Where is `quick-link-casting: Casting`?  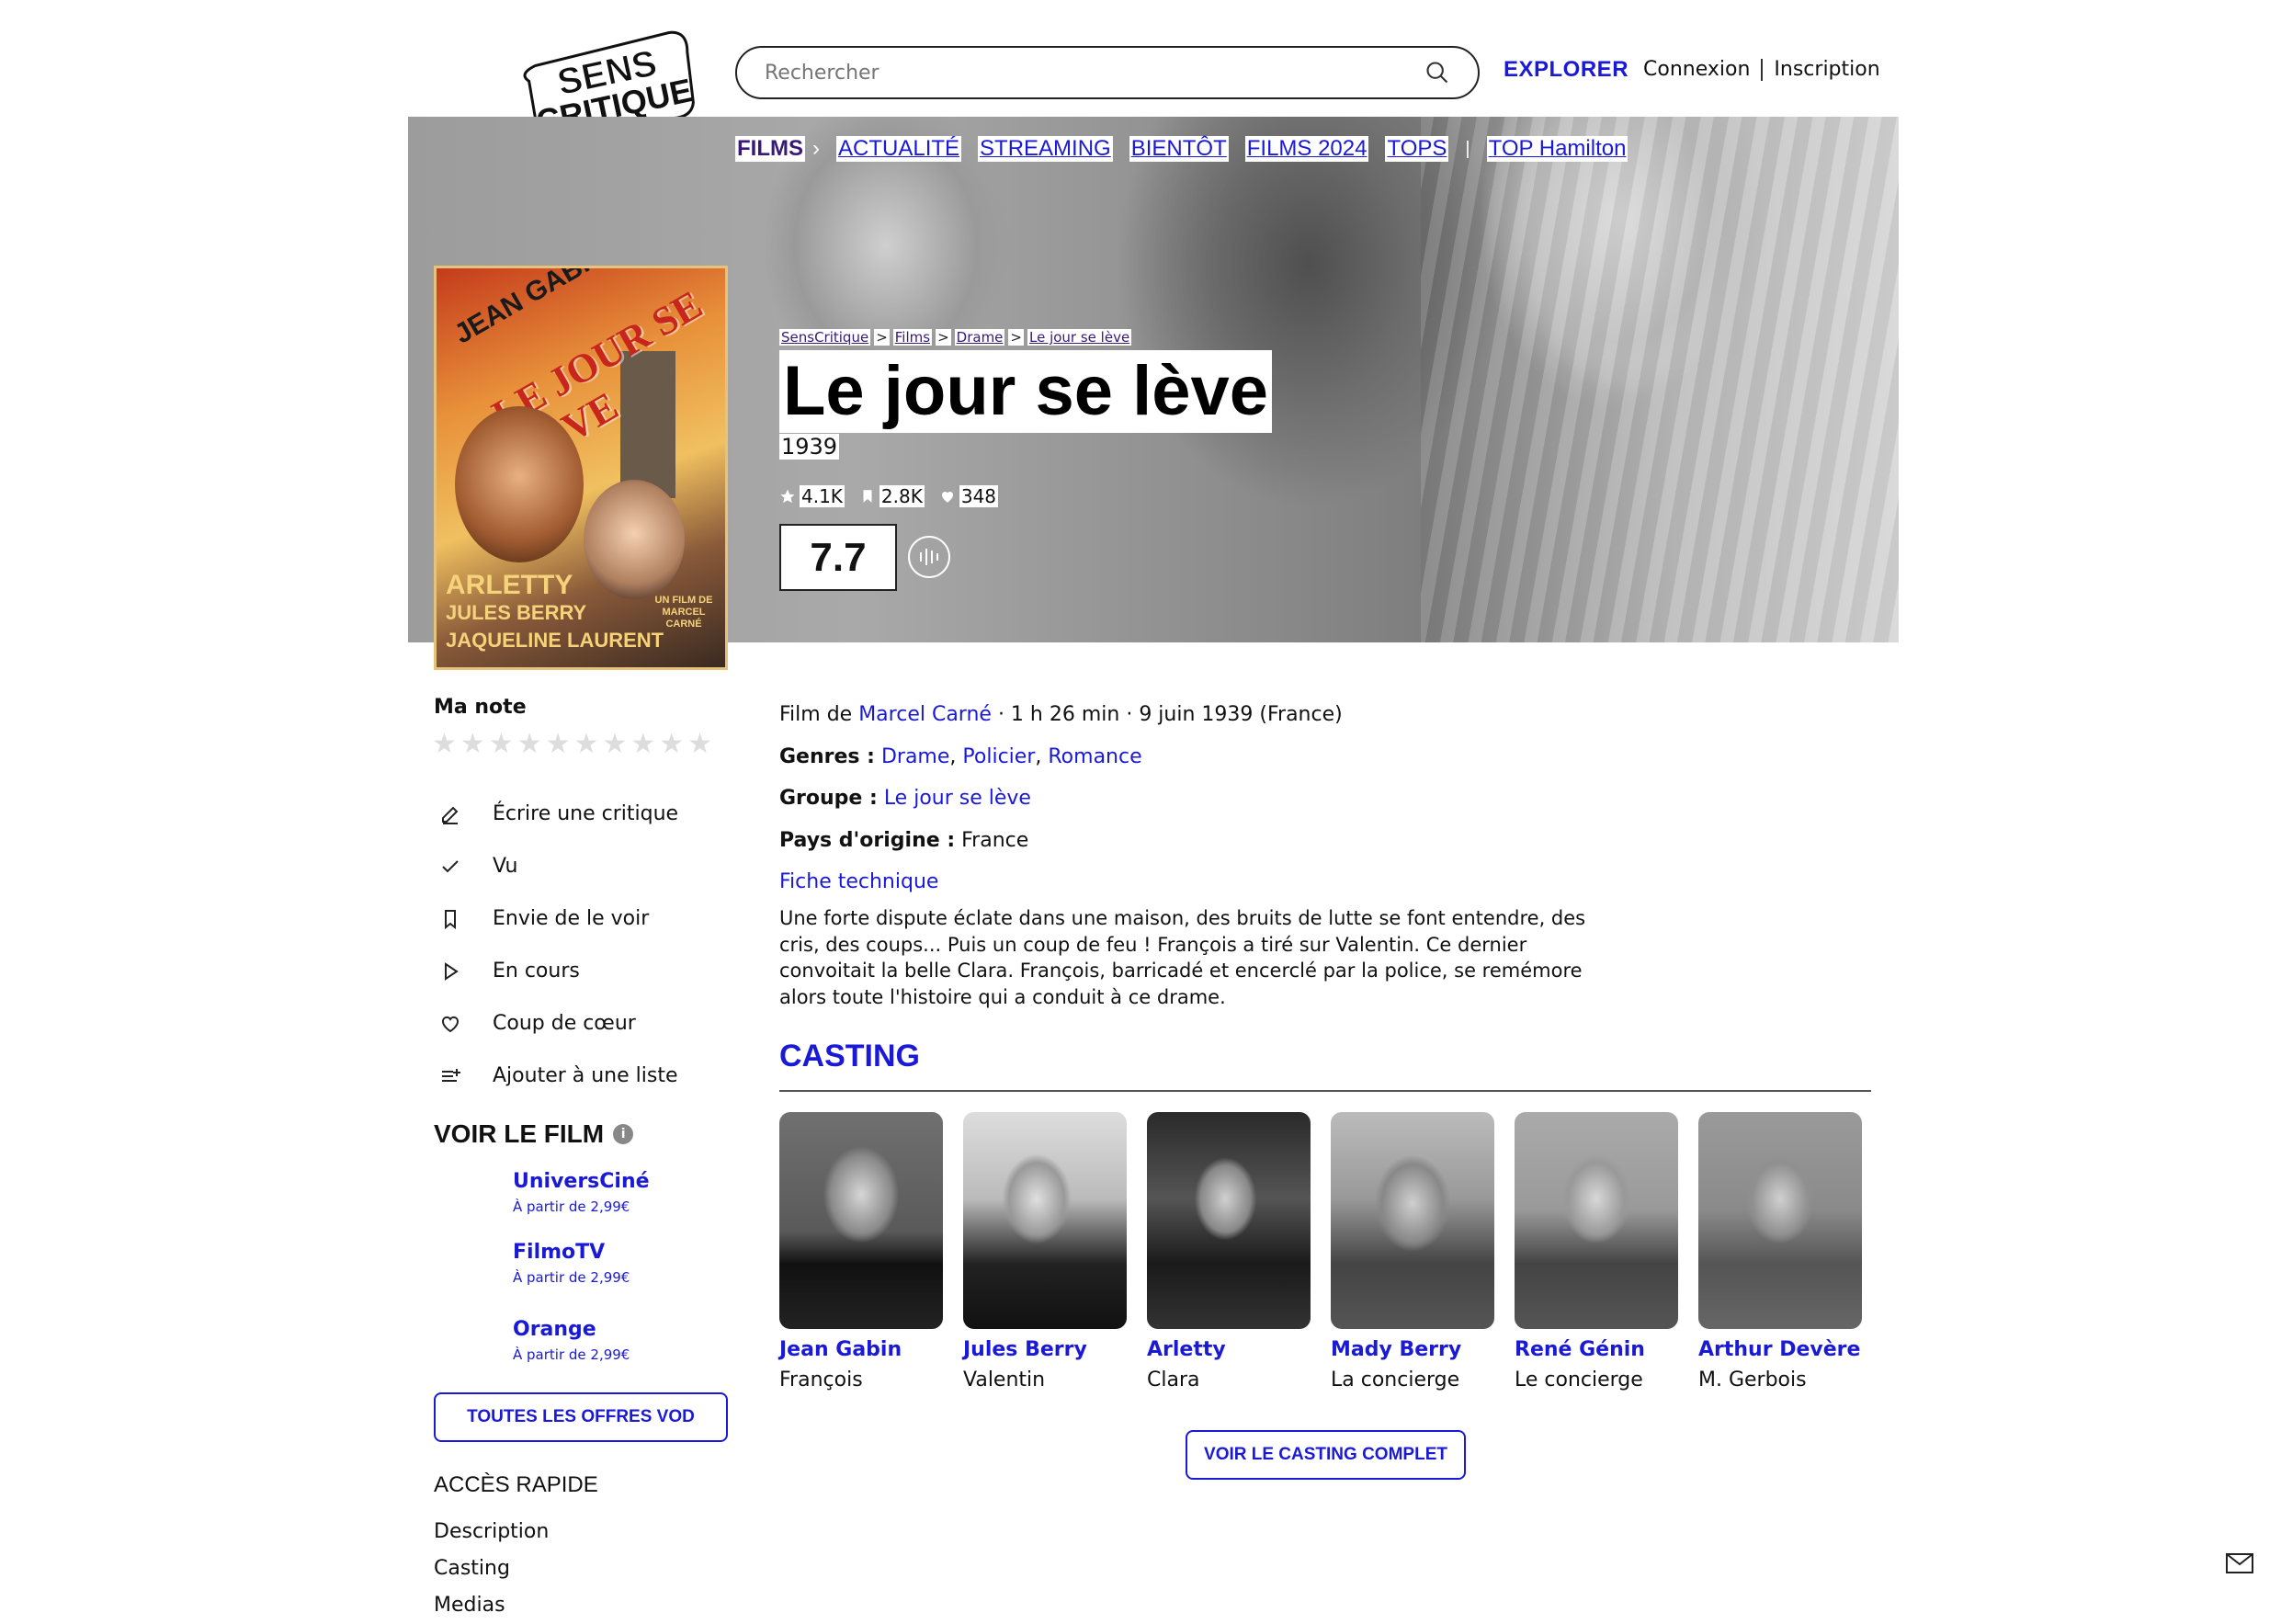 quick-link-casting: Casting is located at coordinates (492, 1569).